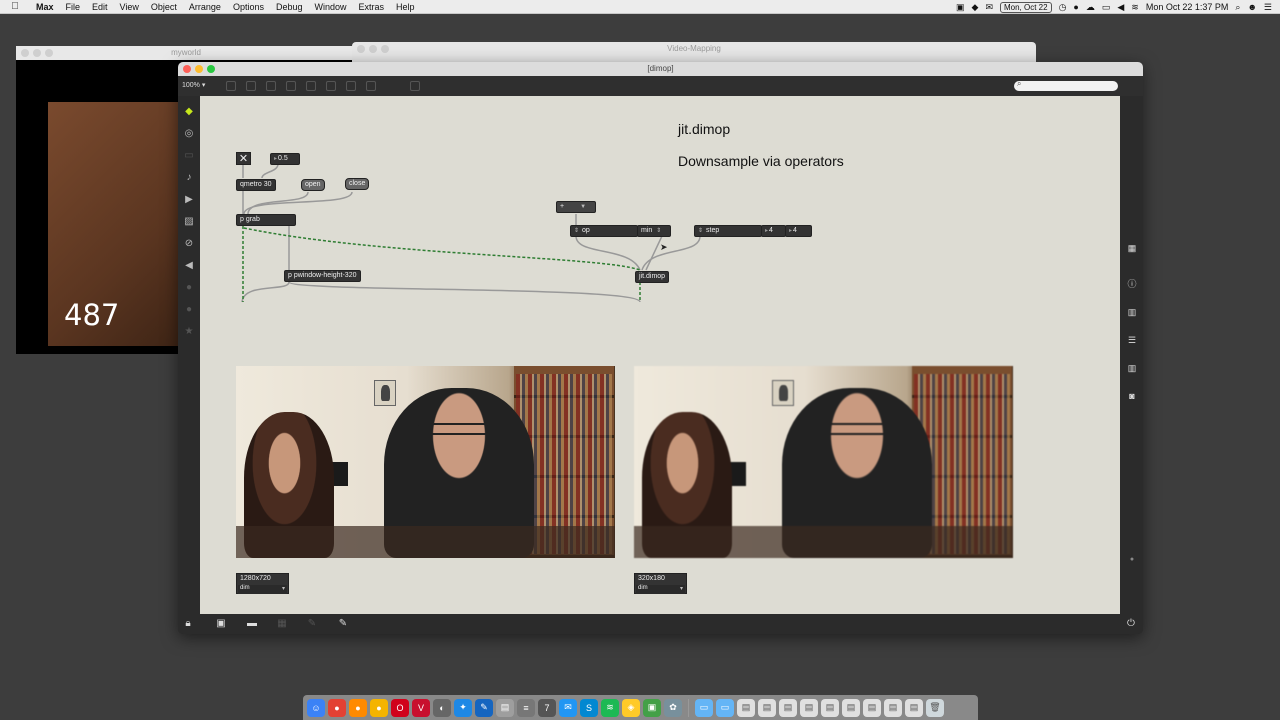 Image resolution: width=1280 pixels, height=720 pixels. Describe the element at coordinates (221, 624) in the screenshot. I see `presentation-icon: ▣` at that location.